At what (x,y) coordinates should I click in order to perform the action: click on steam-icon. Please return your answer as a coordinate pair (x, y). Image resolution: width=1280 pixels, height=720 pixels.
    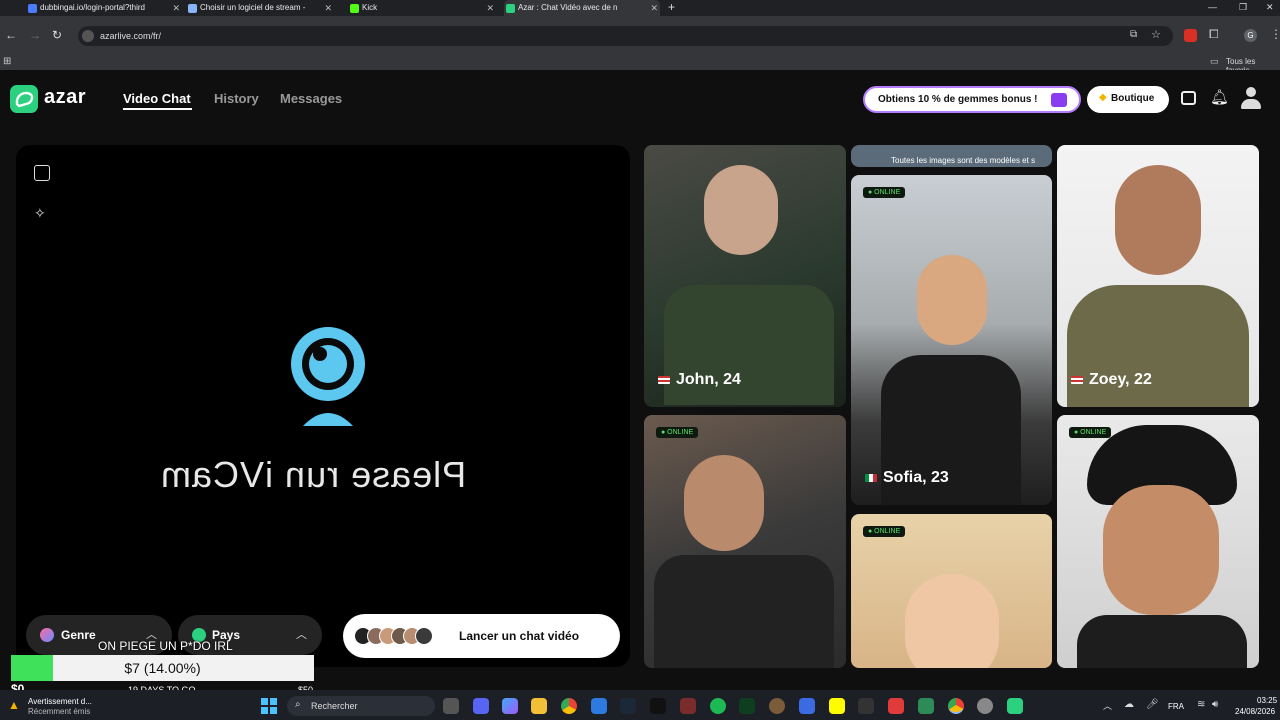
    Looking at the image, I should click on (628, 706).